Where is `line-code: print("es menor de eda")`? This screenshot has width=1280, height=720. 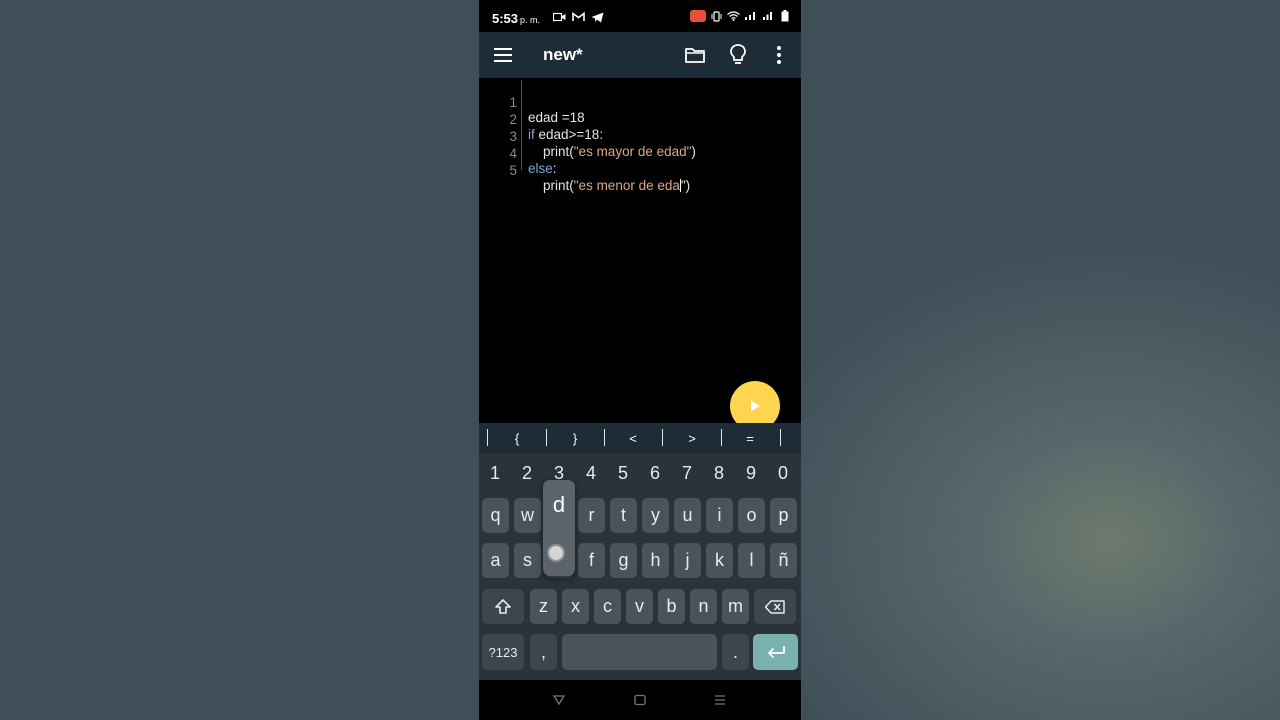
line-code: print("es menor de eda") is located at coordinates (609, 185).